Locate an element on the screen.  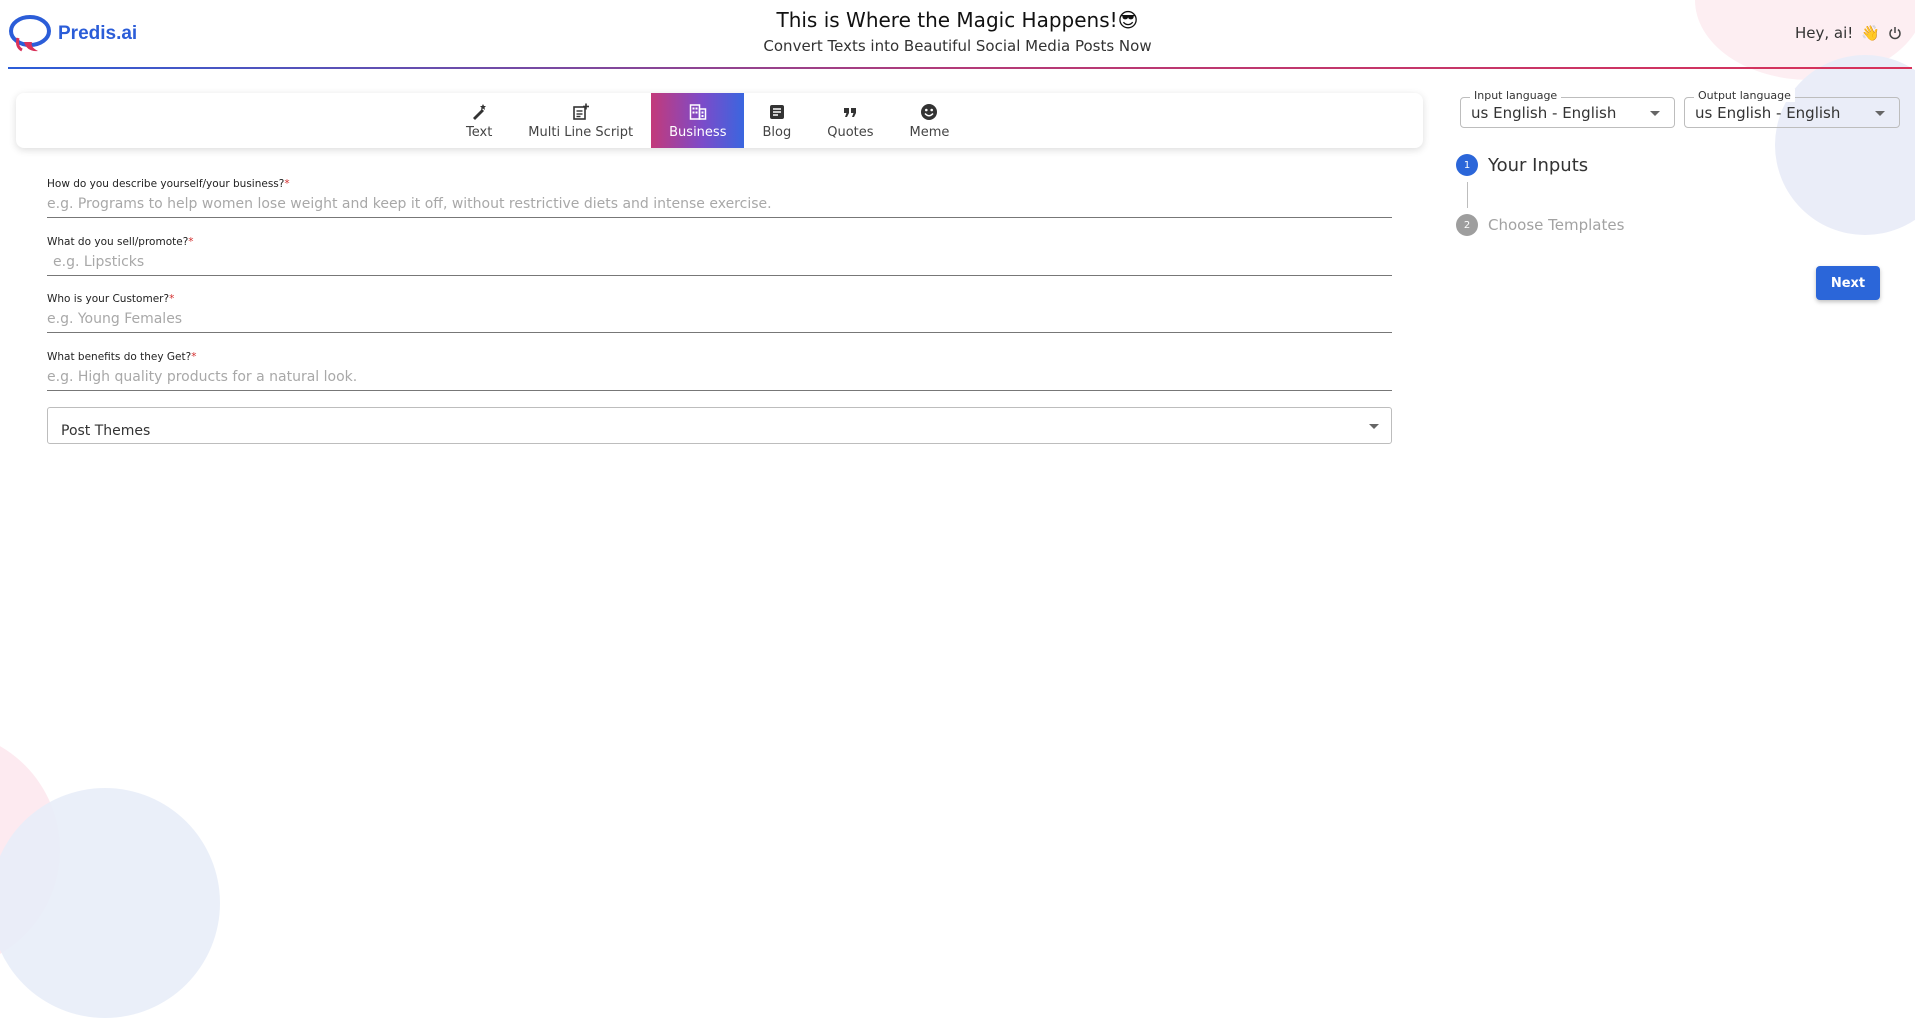
business-description-input is located at coordinates (719, 204).